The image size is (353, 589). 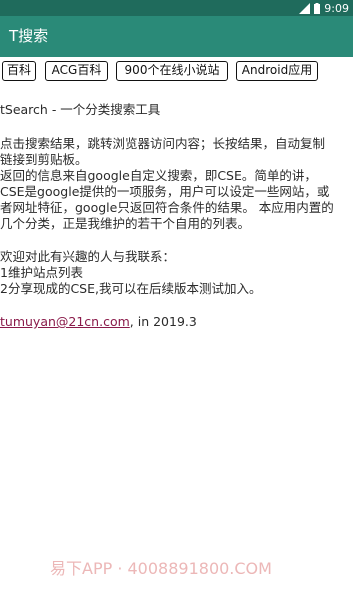 What do you see at coordinates (76, 71) in the screenshot?
I see `tab-acg-baike: ACG百科` at bounding box center [76, 71].